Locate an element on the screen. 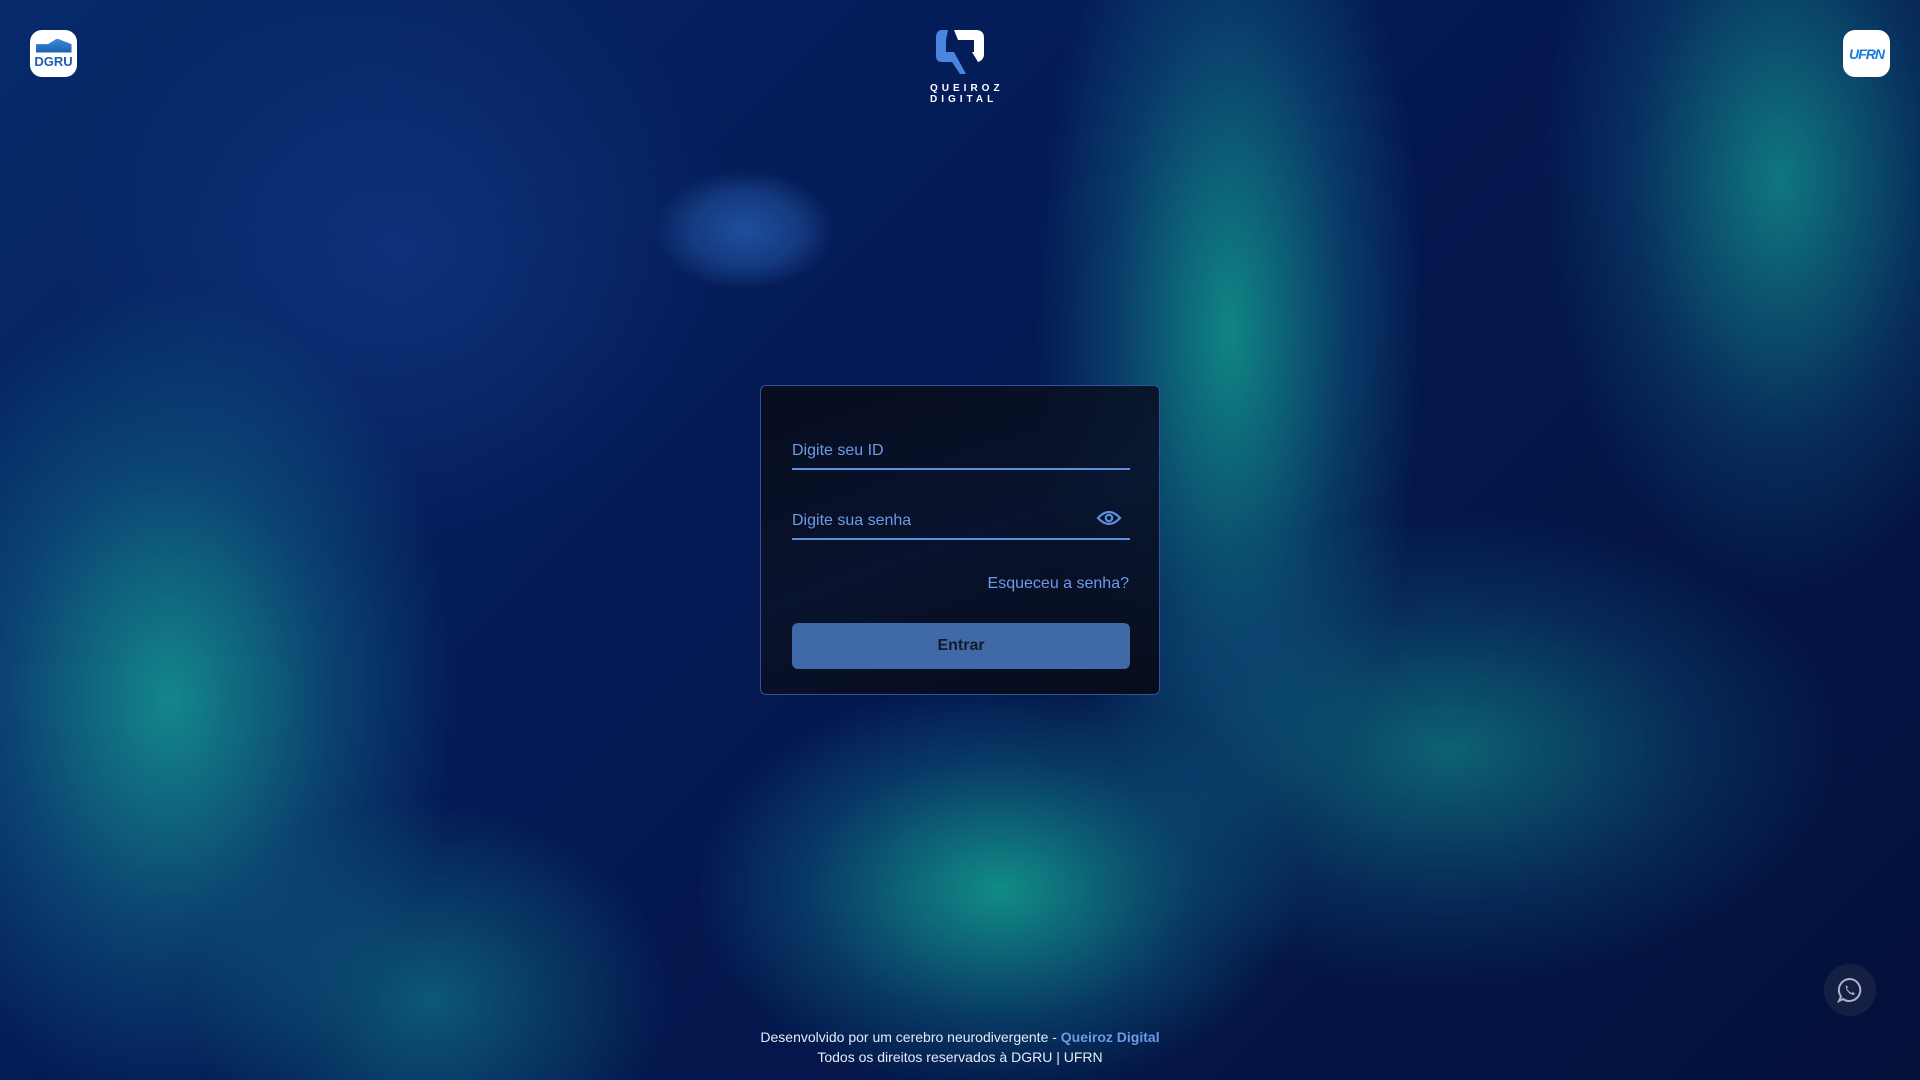  forgot-password-link: Esqueceu a senha? is located at coordinates (1058, 584).